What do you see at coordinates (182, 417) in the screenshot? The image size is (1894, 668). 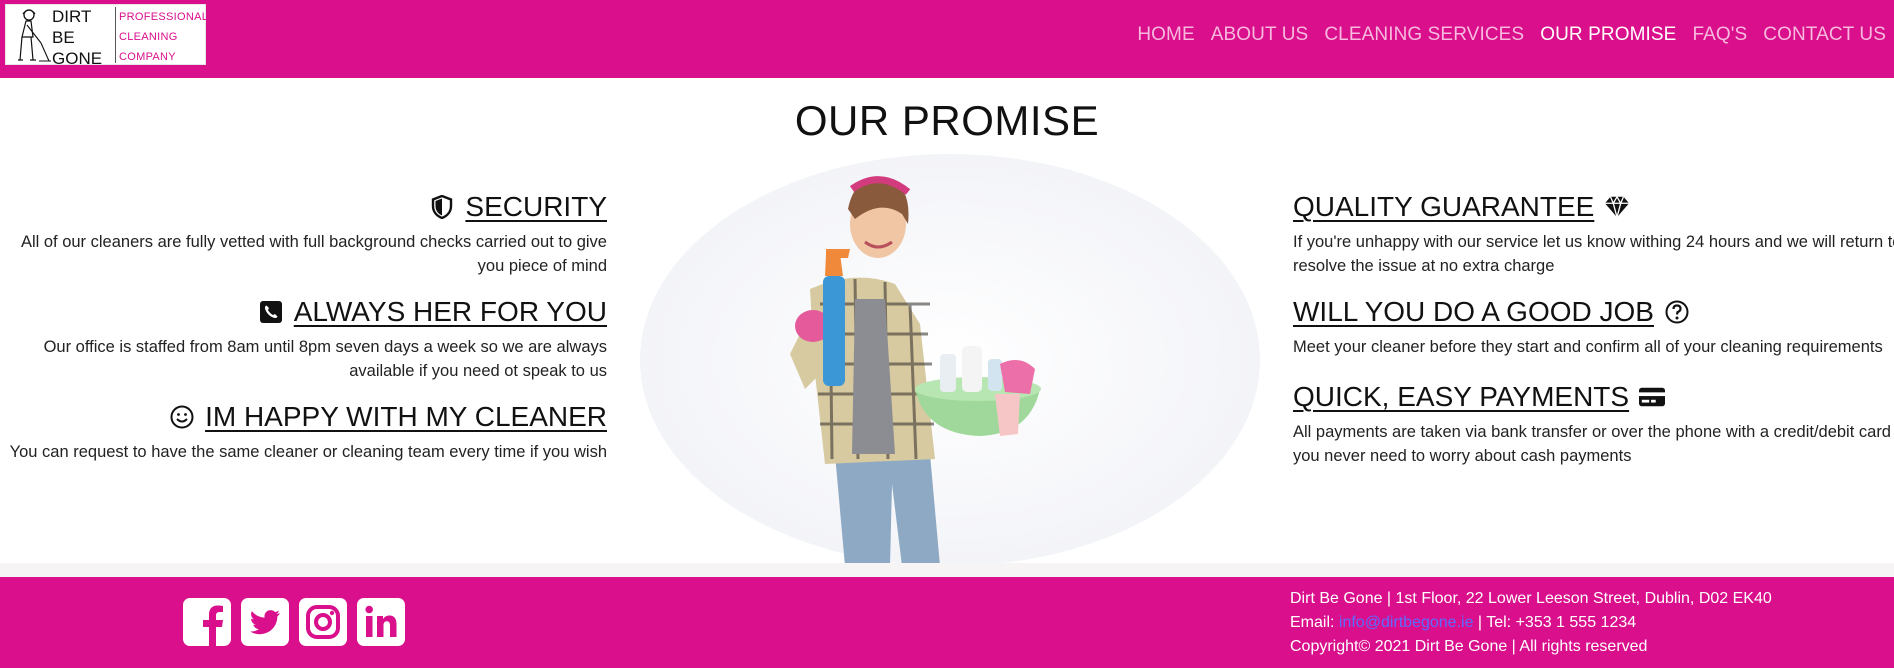 I see `smile-icon` at bounding box center [182, 417].